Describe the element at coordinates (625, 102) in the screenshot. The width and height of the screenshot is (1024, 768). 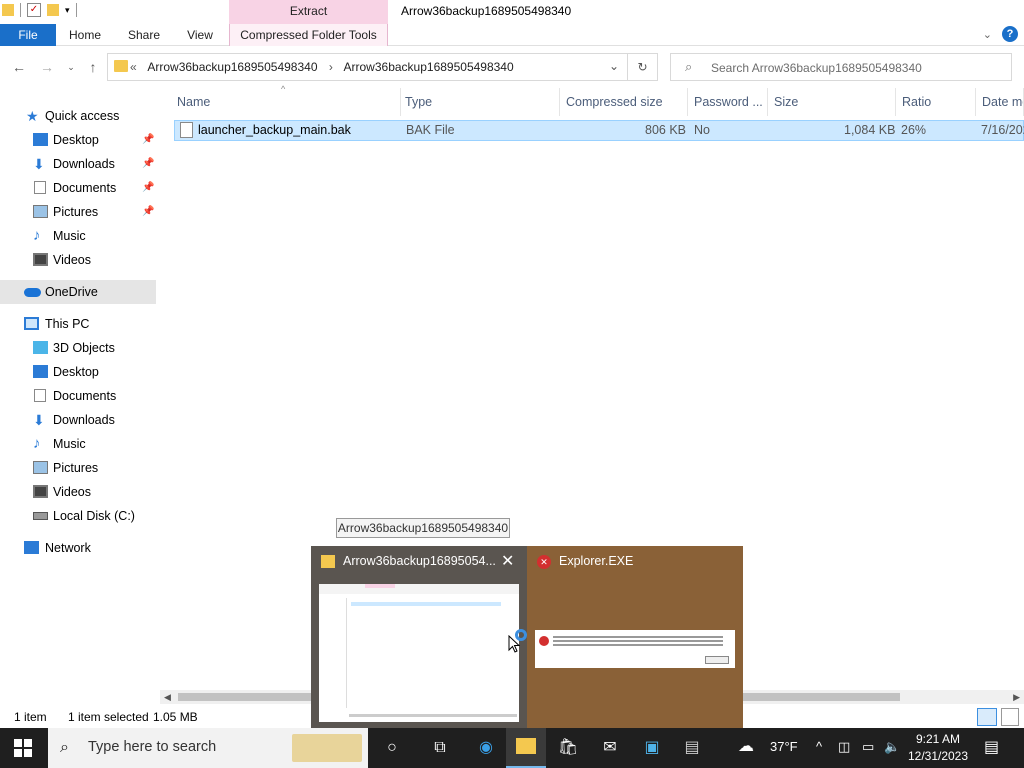
I see `column-header-compressed-size: Compressed size` at that location.